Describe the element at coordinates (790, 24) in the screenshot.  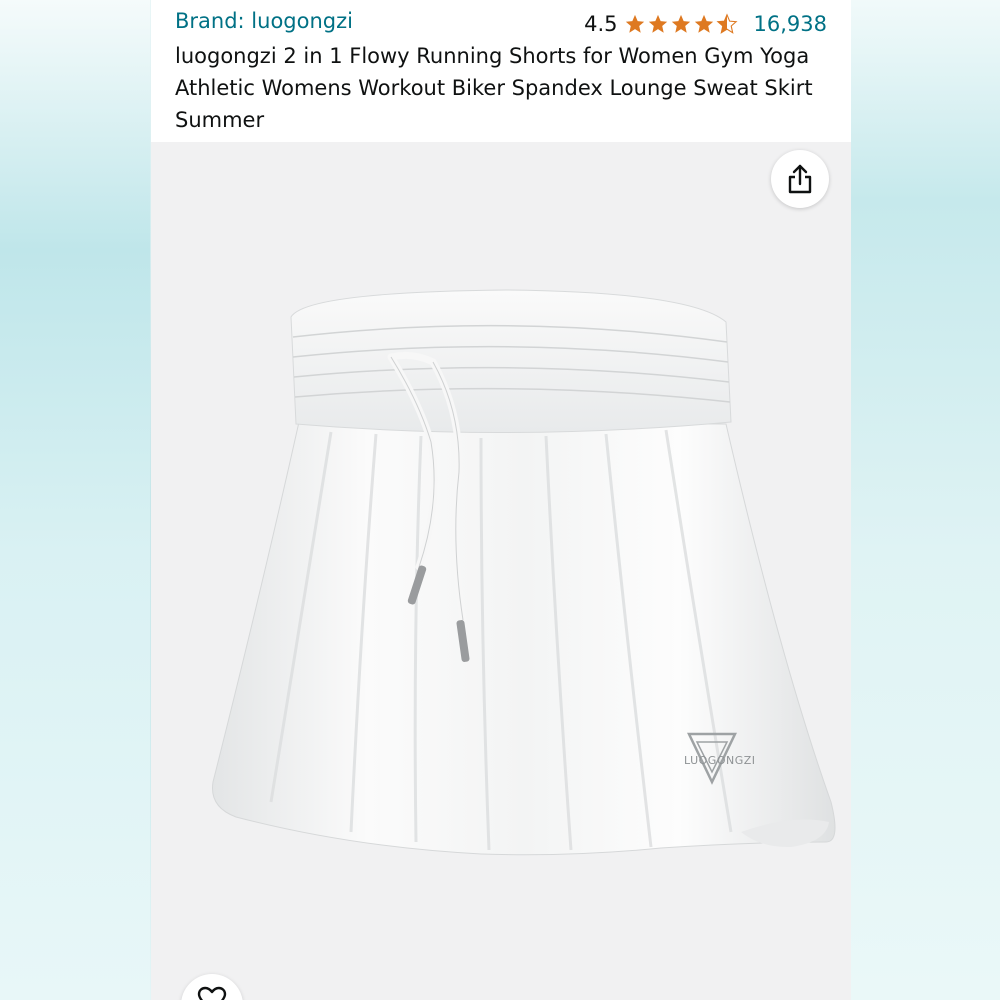
I see `review-count-link: 16,938` at that location.